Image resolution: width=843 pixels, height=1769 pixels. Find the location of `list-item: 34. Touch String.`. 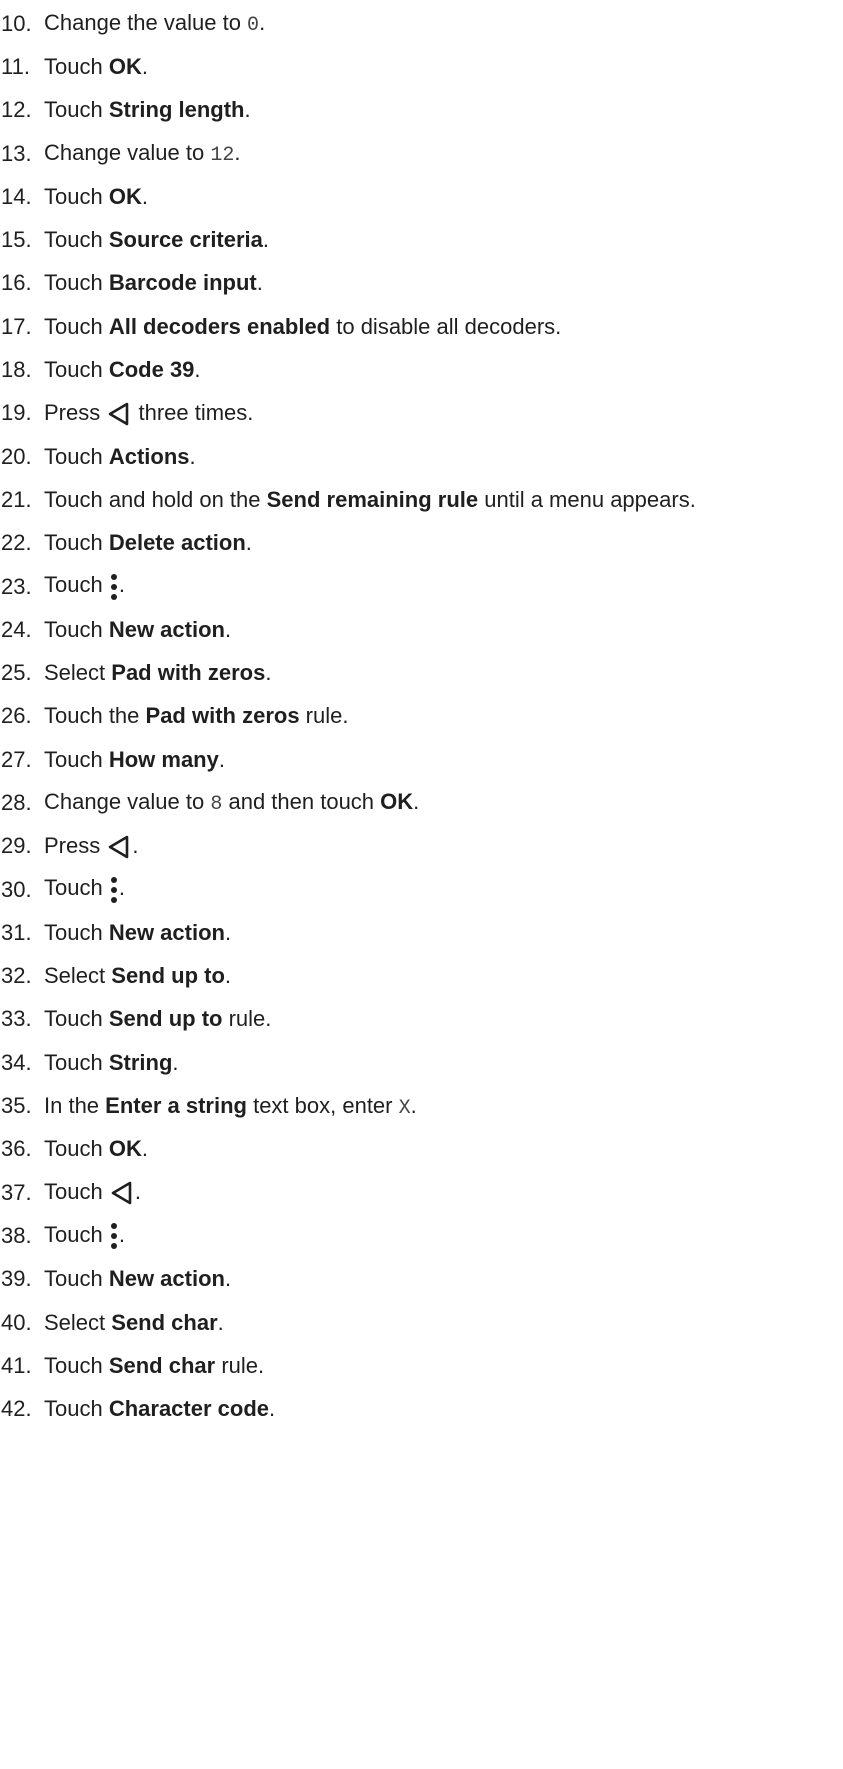

list-item: 34. Touch String. is located at coordinates (421, 1062).